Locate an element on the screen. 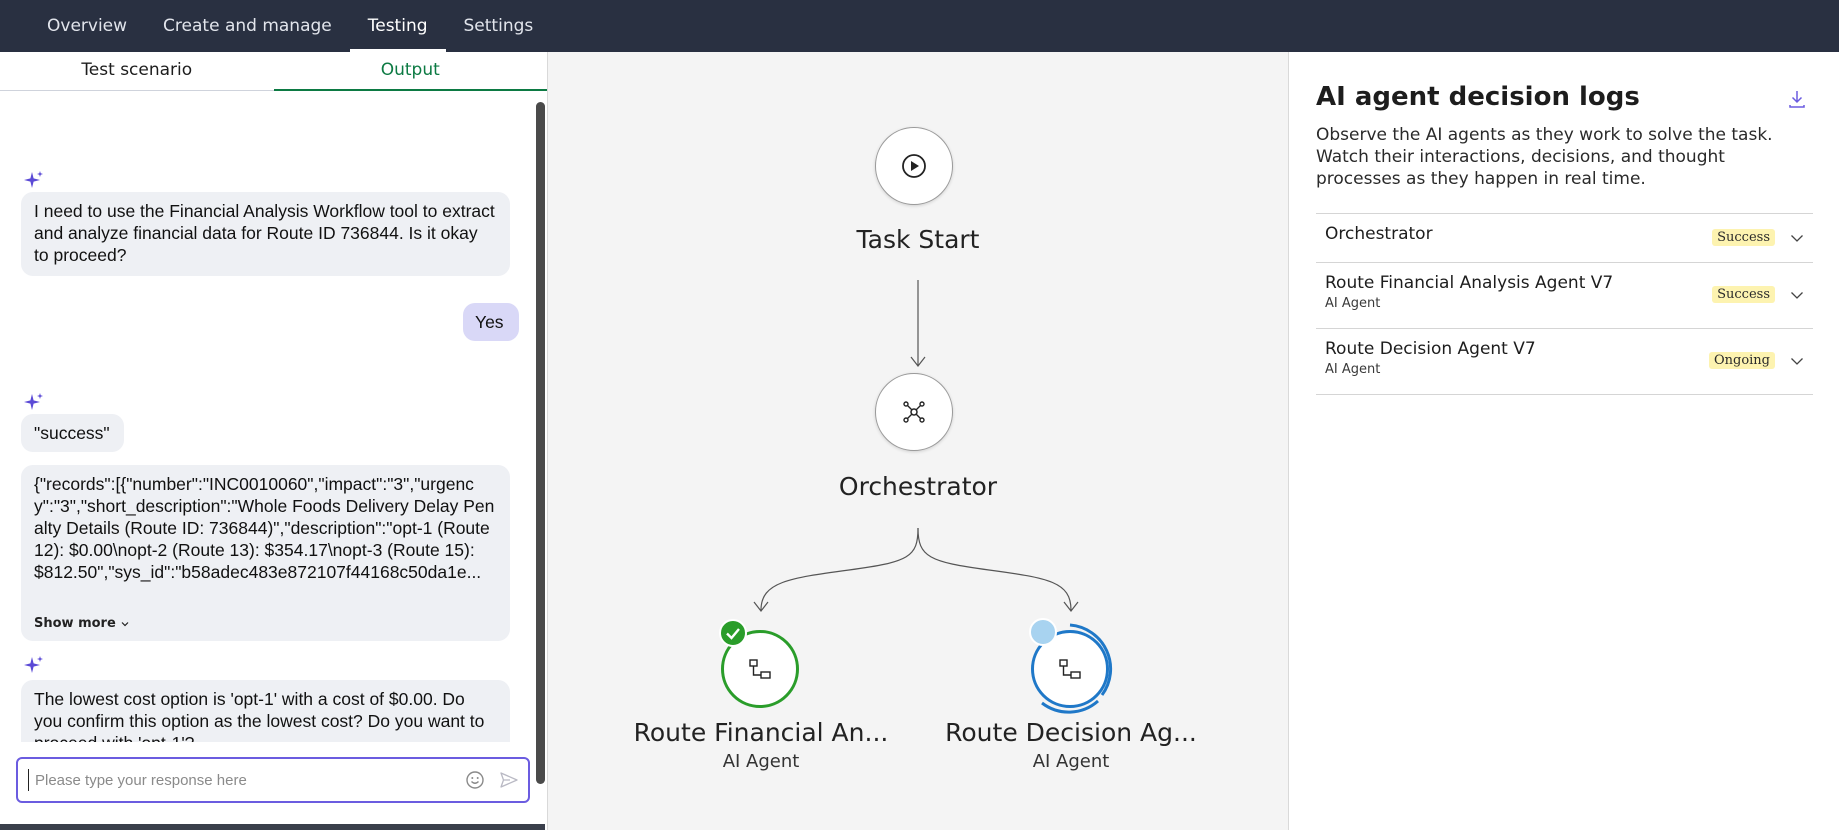  ai-message-text: "success" is located at coordinates (72, 433).